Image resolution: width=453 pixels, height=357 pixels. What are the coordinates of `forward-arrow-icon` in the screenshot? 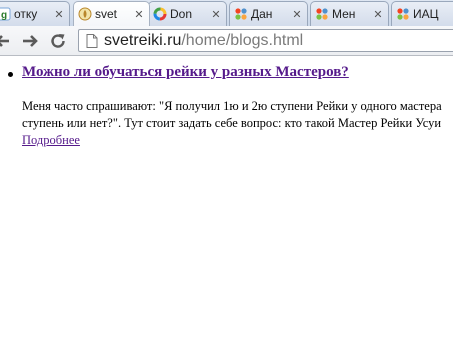 It's located at (30, 41).